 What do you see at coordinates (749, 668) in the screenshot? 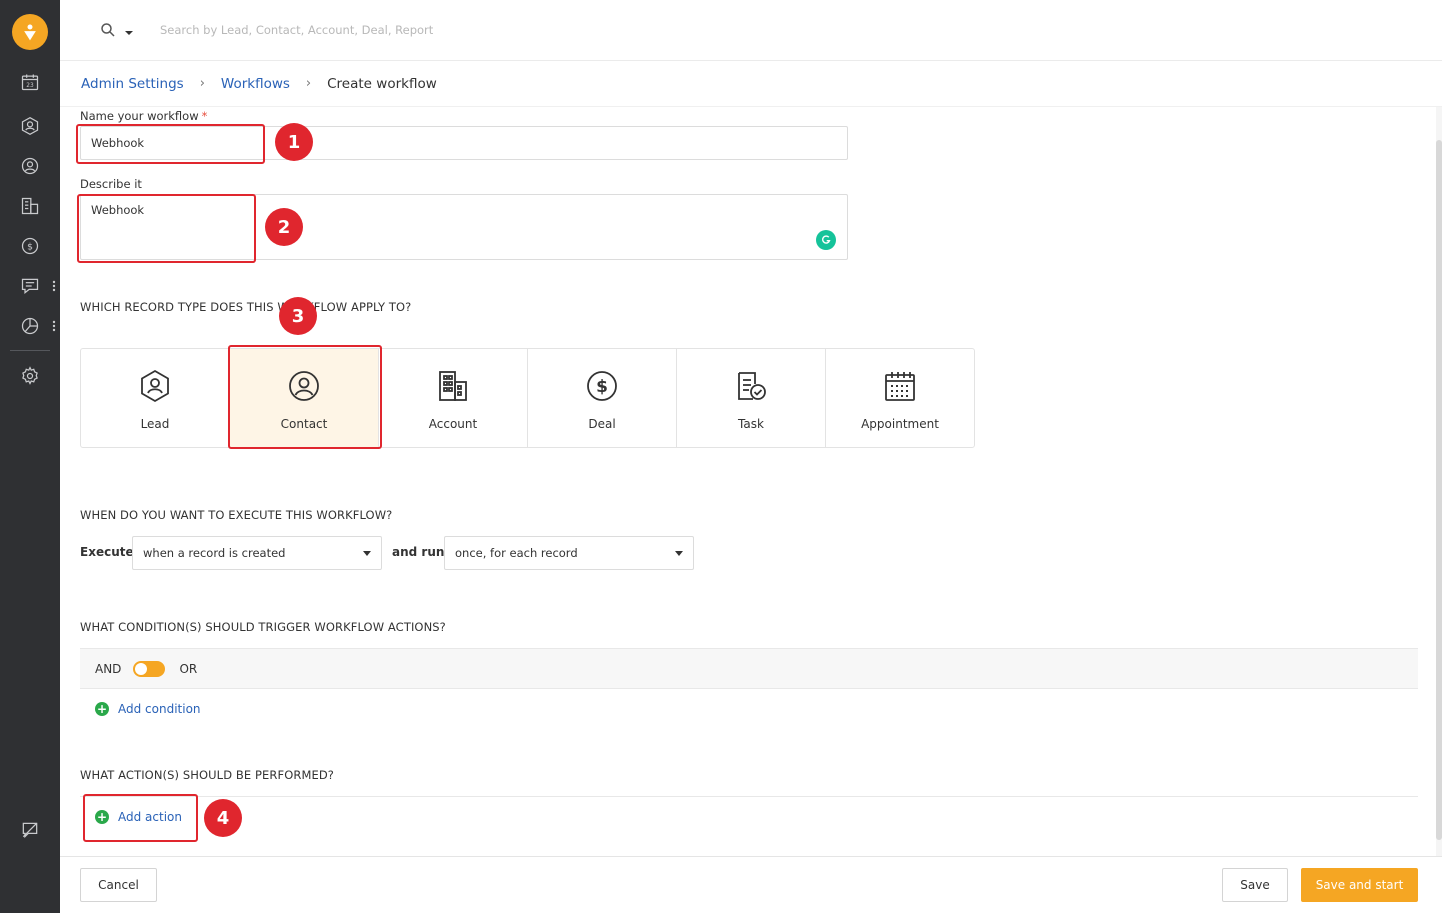
I see `condition-operator-bar: AND OR` at bounding box center [749, 668].